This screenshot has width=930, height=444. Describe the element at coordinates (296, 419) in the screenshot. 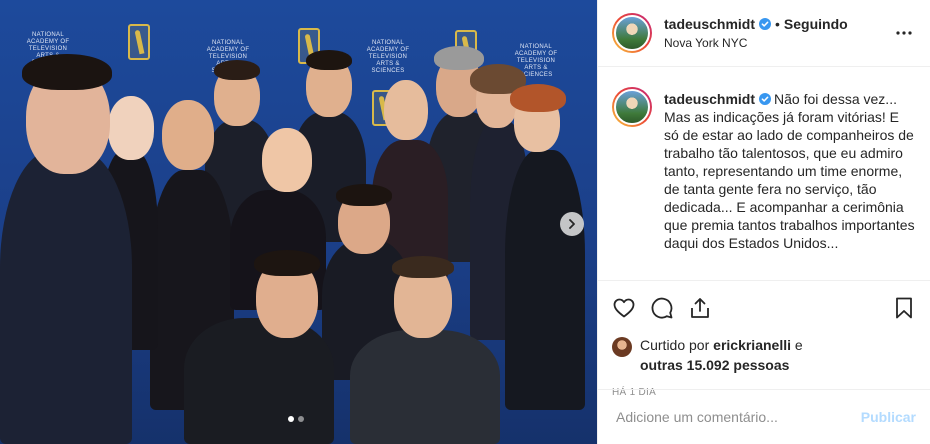

I see `carousel-indicator` at that location.